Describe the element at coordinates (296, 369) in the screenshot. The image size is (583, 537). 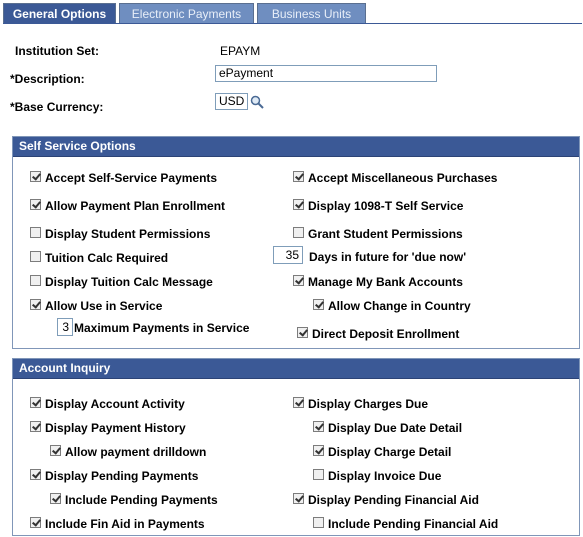
I see `account-inquiry-title: Account Inquiry` at that location.